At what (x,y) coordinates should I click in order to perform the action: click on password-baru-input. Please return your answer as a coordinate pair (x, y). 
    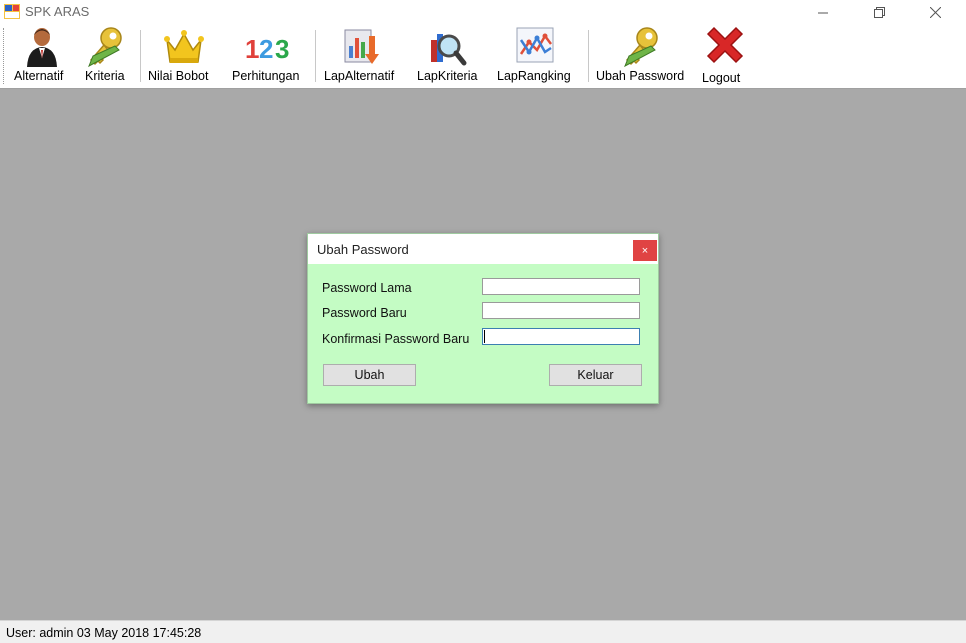
    Looking at the image, I should click on (561, 310).